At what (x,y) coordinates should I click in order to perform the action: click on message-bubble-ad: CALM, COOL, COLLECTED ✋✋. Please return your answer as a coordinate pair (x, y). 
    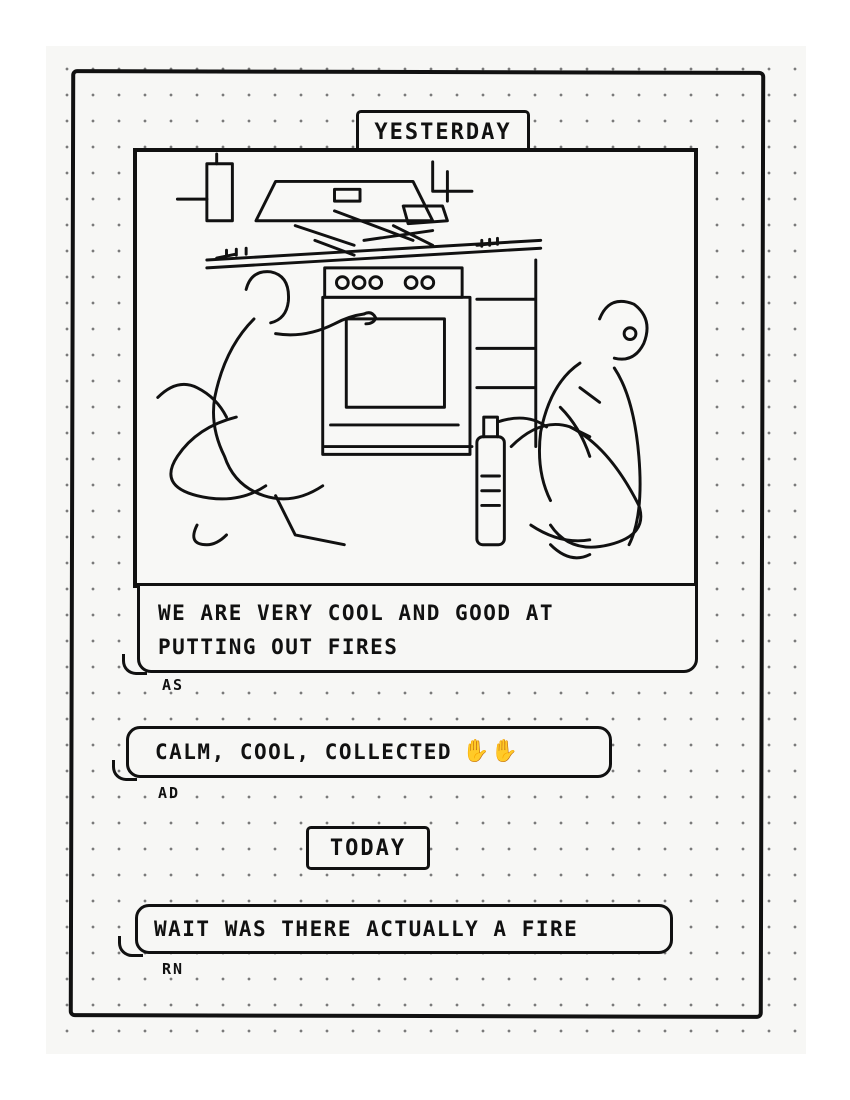
    Looking at the image, I should click on (369, 752).